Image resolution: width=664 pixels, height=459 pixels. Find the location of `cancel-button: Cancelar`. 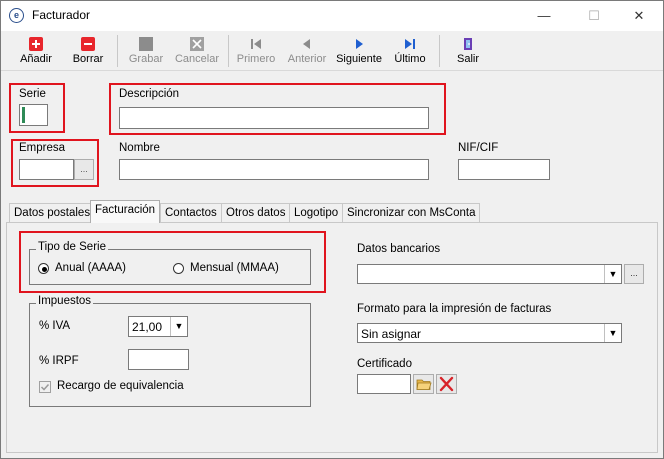

cancel-button: Cancelar is located at coordinates (197, 51).